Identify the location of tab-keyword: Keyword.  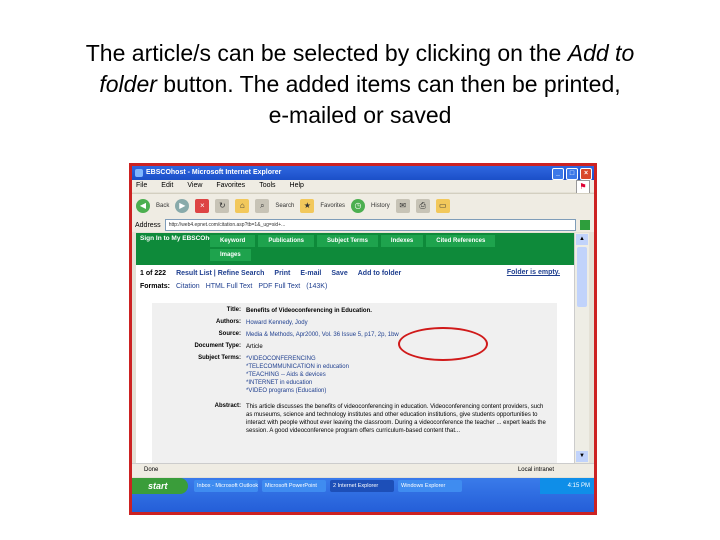
(233, 241).